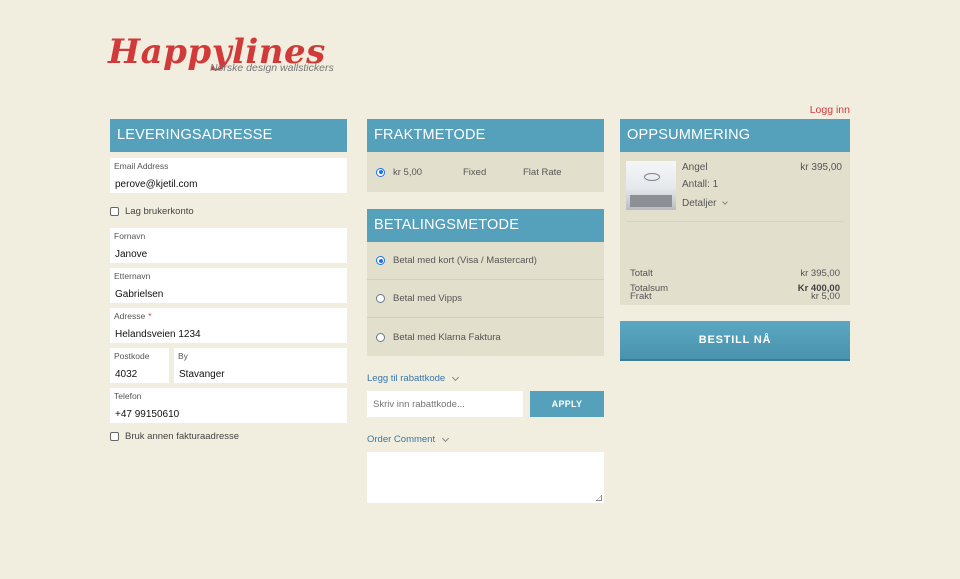 The height and width of the screenshot is (579, 960). I want to click on other-billing-label: Bruk annen fakturaadresse, so click(182, 436).